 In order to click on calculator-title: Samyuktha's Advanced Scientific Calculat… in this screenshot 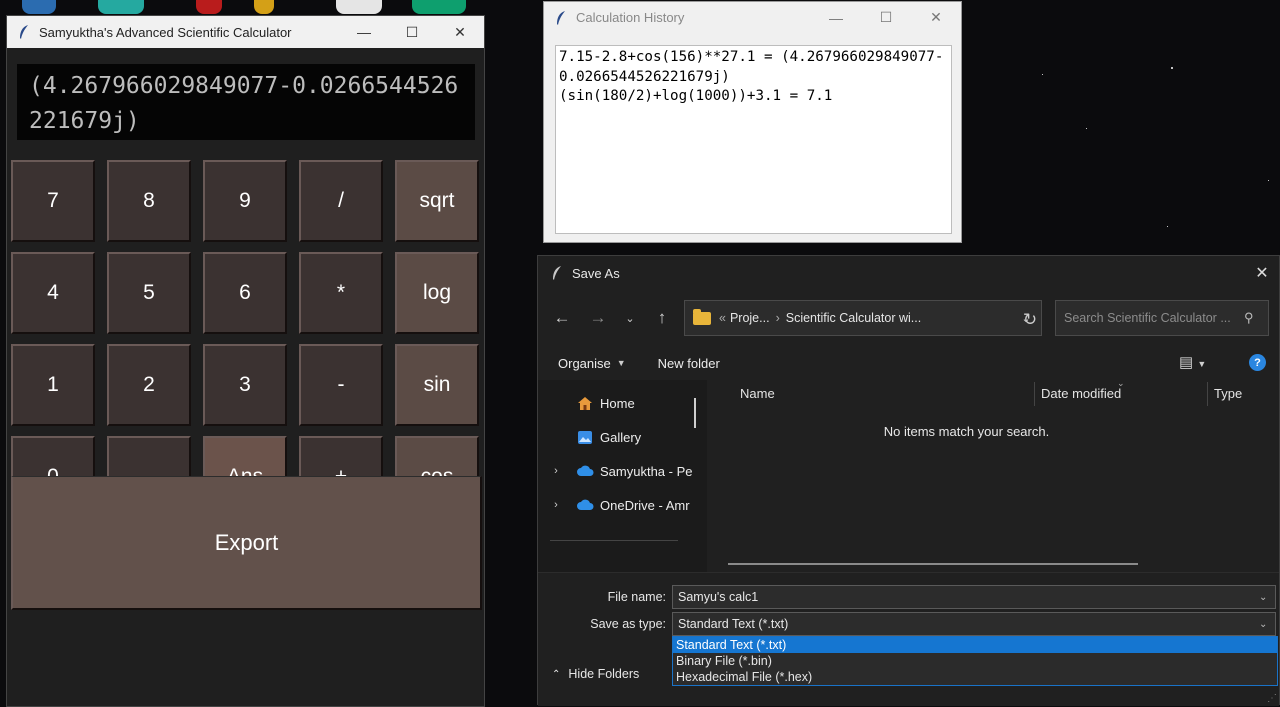, I will do `click(165, 32)`.